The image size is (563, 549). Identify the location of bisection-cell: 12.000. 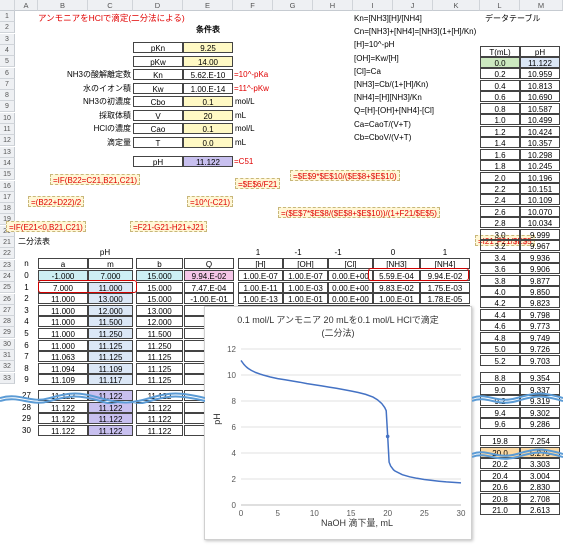
(159, 322).